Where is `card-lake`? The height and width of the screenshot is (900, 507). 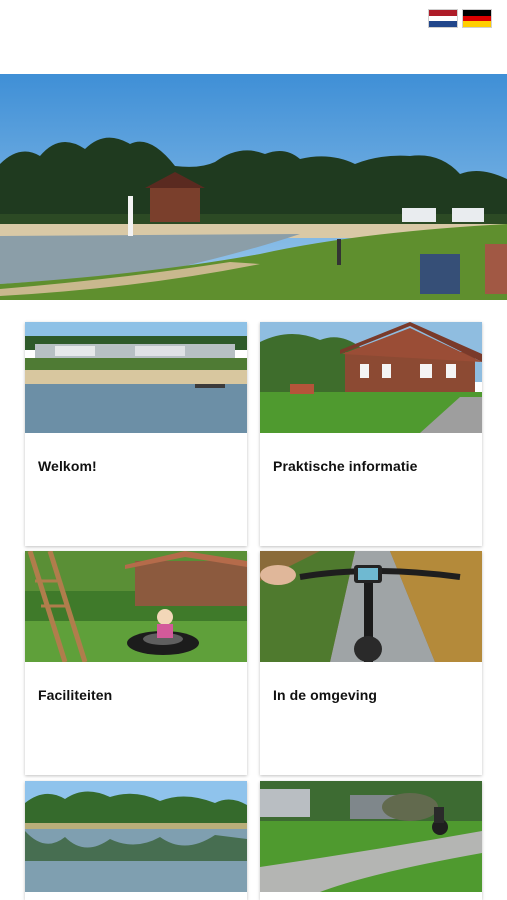 card-lake is located at coordinates (136, 840).